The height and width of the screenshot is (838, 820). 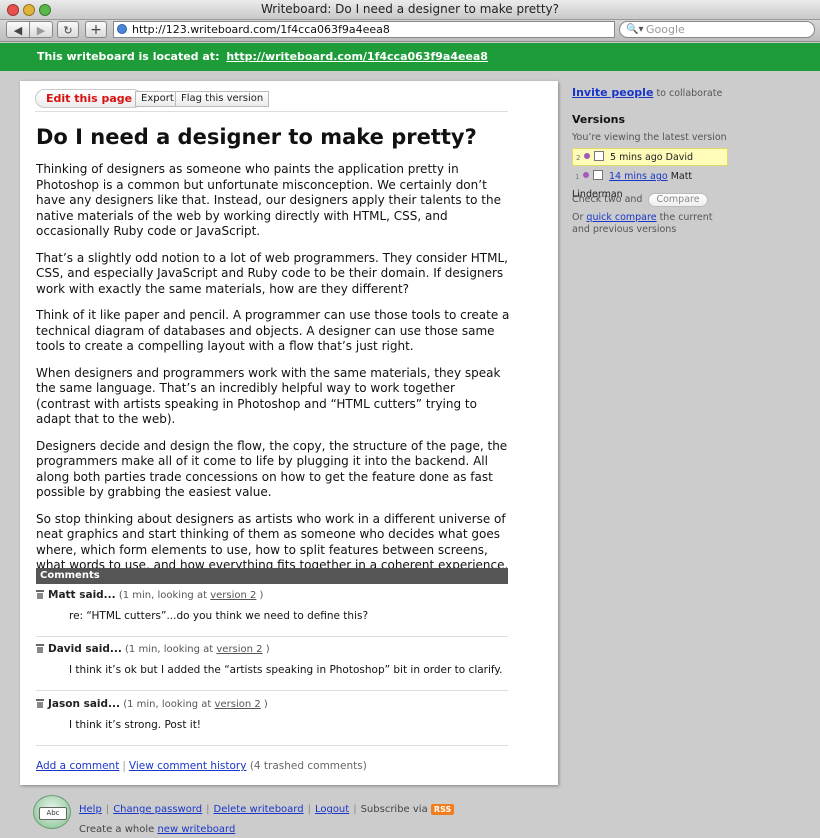 I want to click on new-writeboard-link: new writeboard, so click(x=196, y=829).